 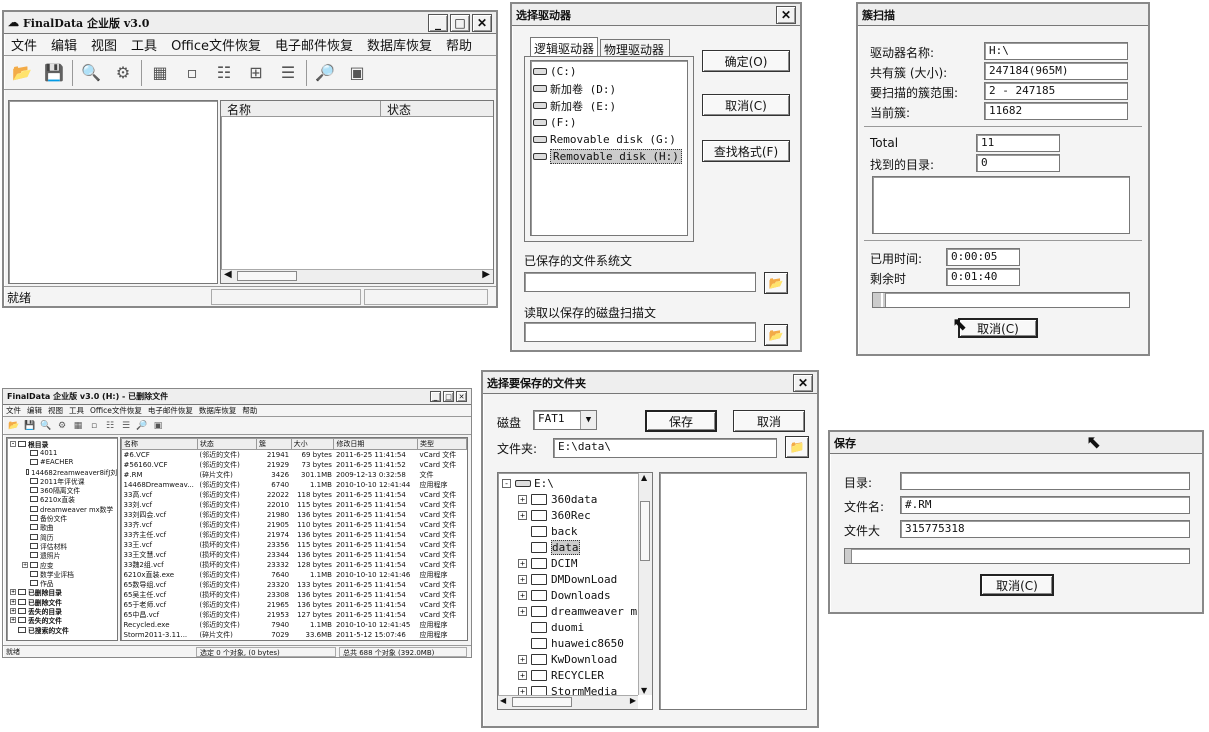 What do you see at coordinates (769, 421) in the screenshot?
I see `cancel-button: 取消` at bounding box center [769, 421].